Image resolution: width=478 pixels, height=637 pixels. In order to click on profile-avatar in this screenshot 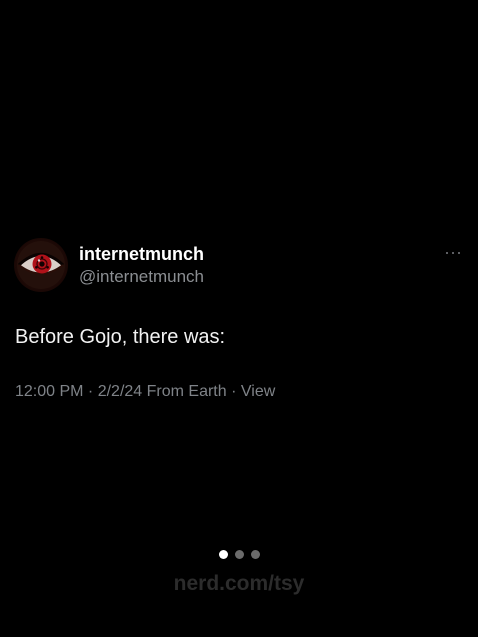, I will do `click(41, 265)`.